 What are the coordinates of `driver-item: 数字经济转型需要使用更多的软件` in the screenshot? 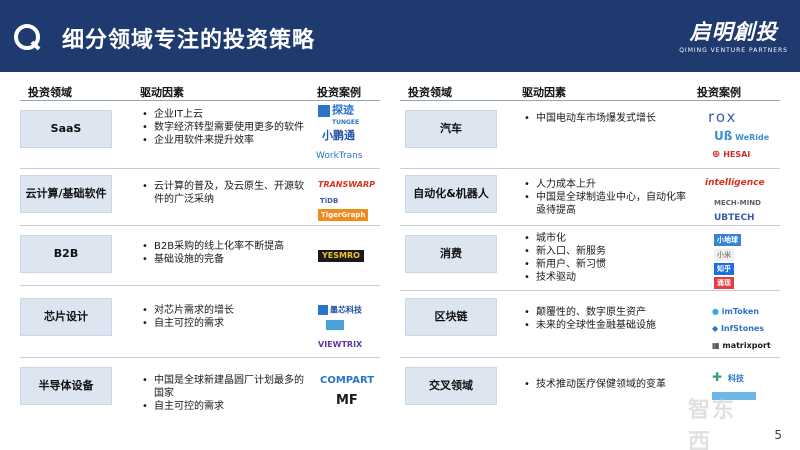 It's located at (225, 127).